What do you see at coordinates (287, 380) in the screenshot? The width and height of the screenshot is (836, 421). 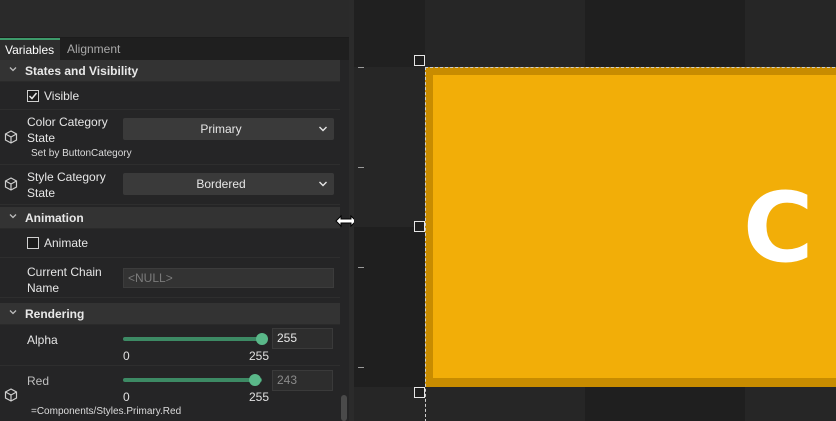 I see `red-value: 243` at bounding box center [287, 380].